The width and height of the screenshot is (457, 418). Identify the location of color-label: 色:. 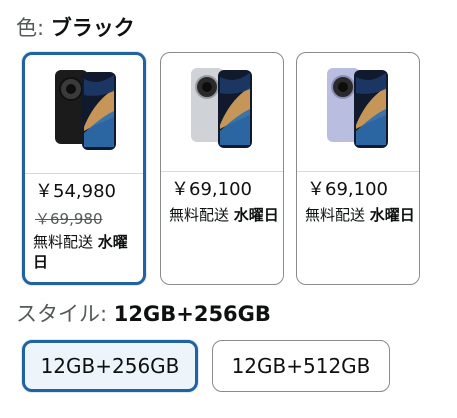
(33, 28).